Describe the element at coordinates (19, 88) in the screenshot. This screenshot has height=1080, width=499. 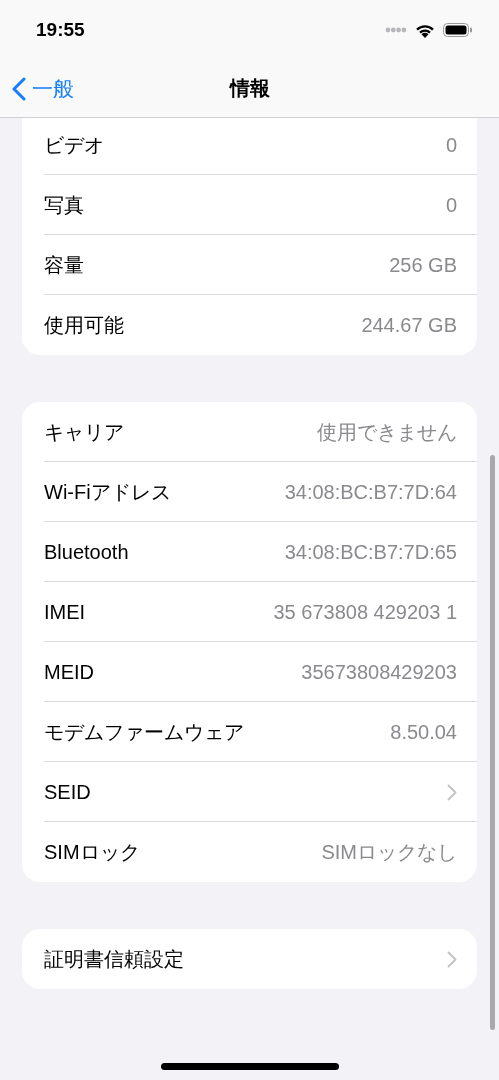
I see `chevron-left-icon` at that location.